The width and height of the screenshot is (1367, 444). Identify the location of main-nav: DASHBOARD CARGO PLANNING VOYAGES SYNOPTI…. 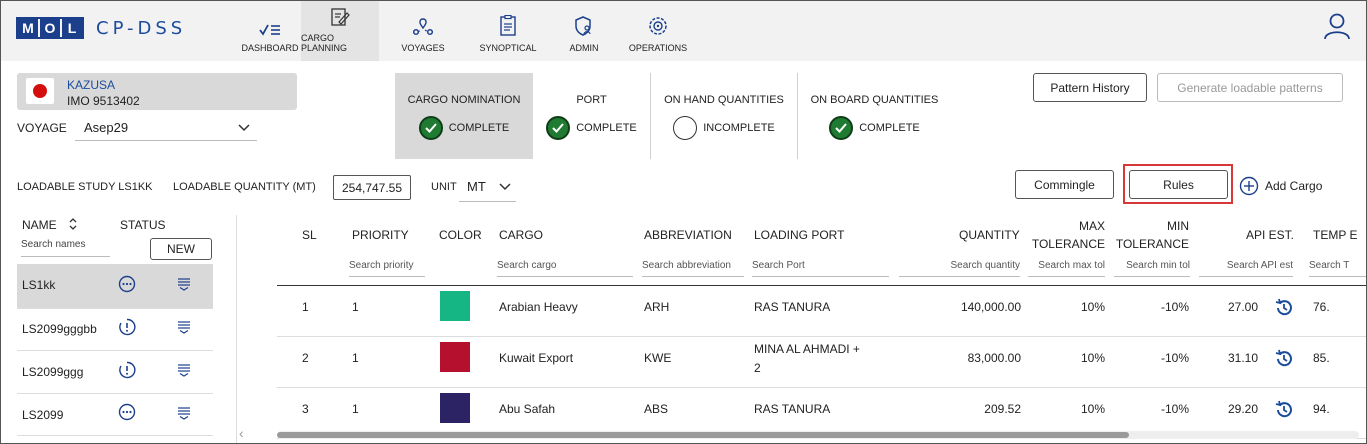
(468, 31).